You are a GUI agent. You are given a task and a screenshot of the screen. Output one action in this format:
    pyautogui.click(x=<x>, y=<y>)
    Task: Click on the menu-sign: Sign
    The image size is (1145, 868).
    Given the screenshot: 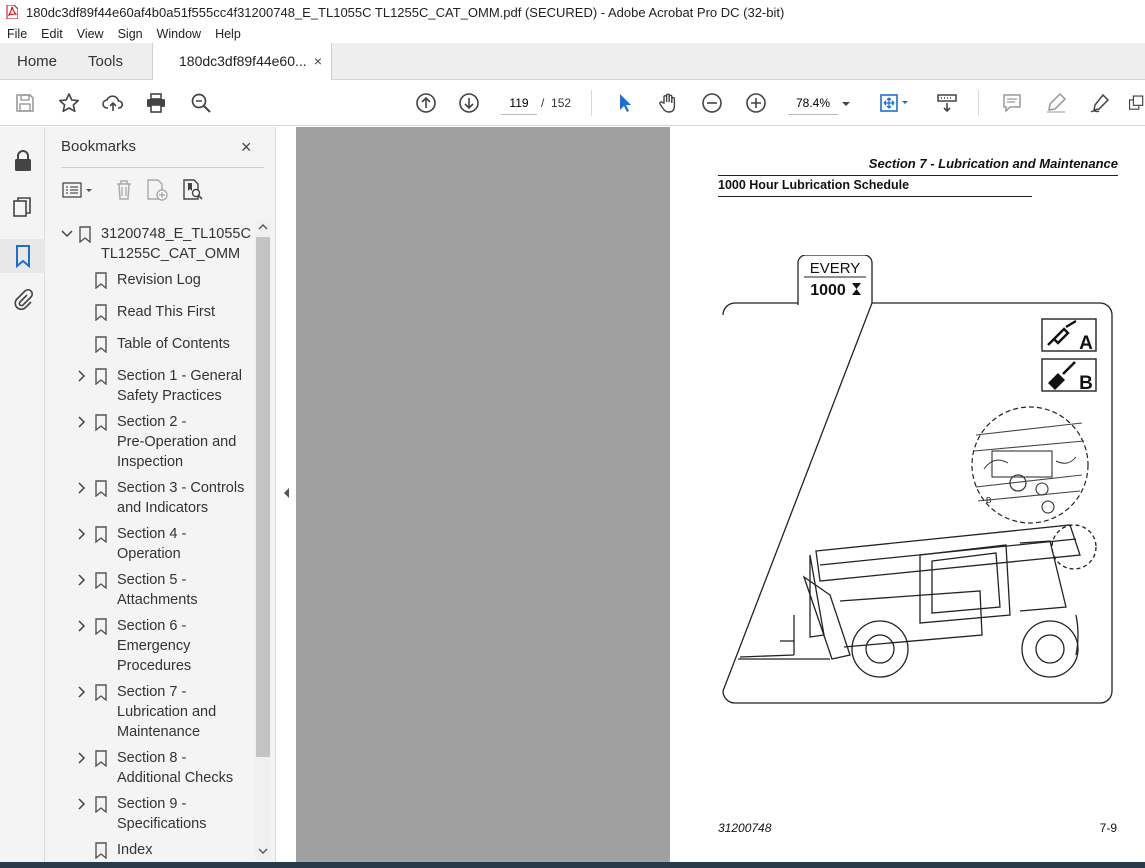 What is the action you would take?
    pyautogui.click(x=130, y=34)
    